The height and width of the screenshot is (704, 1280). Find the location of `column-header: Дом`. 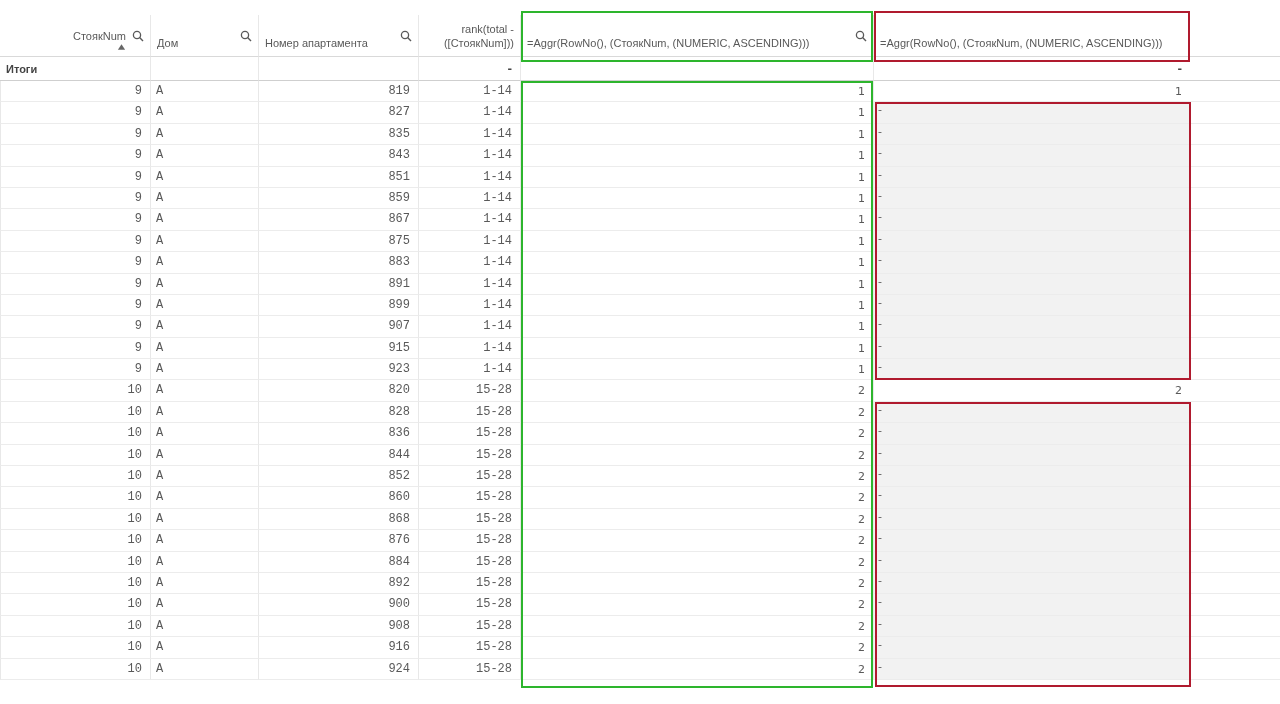

column-header: Дом is located at coordinates (204, 36).